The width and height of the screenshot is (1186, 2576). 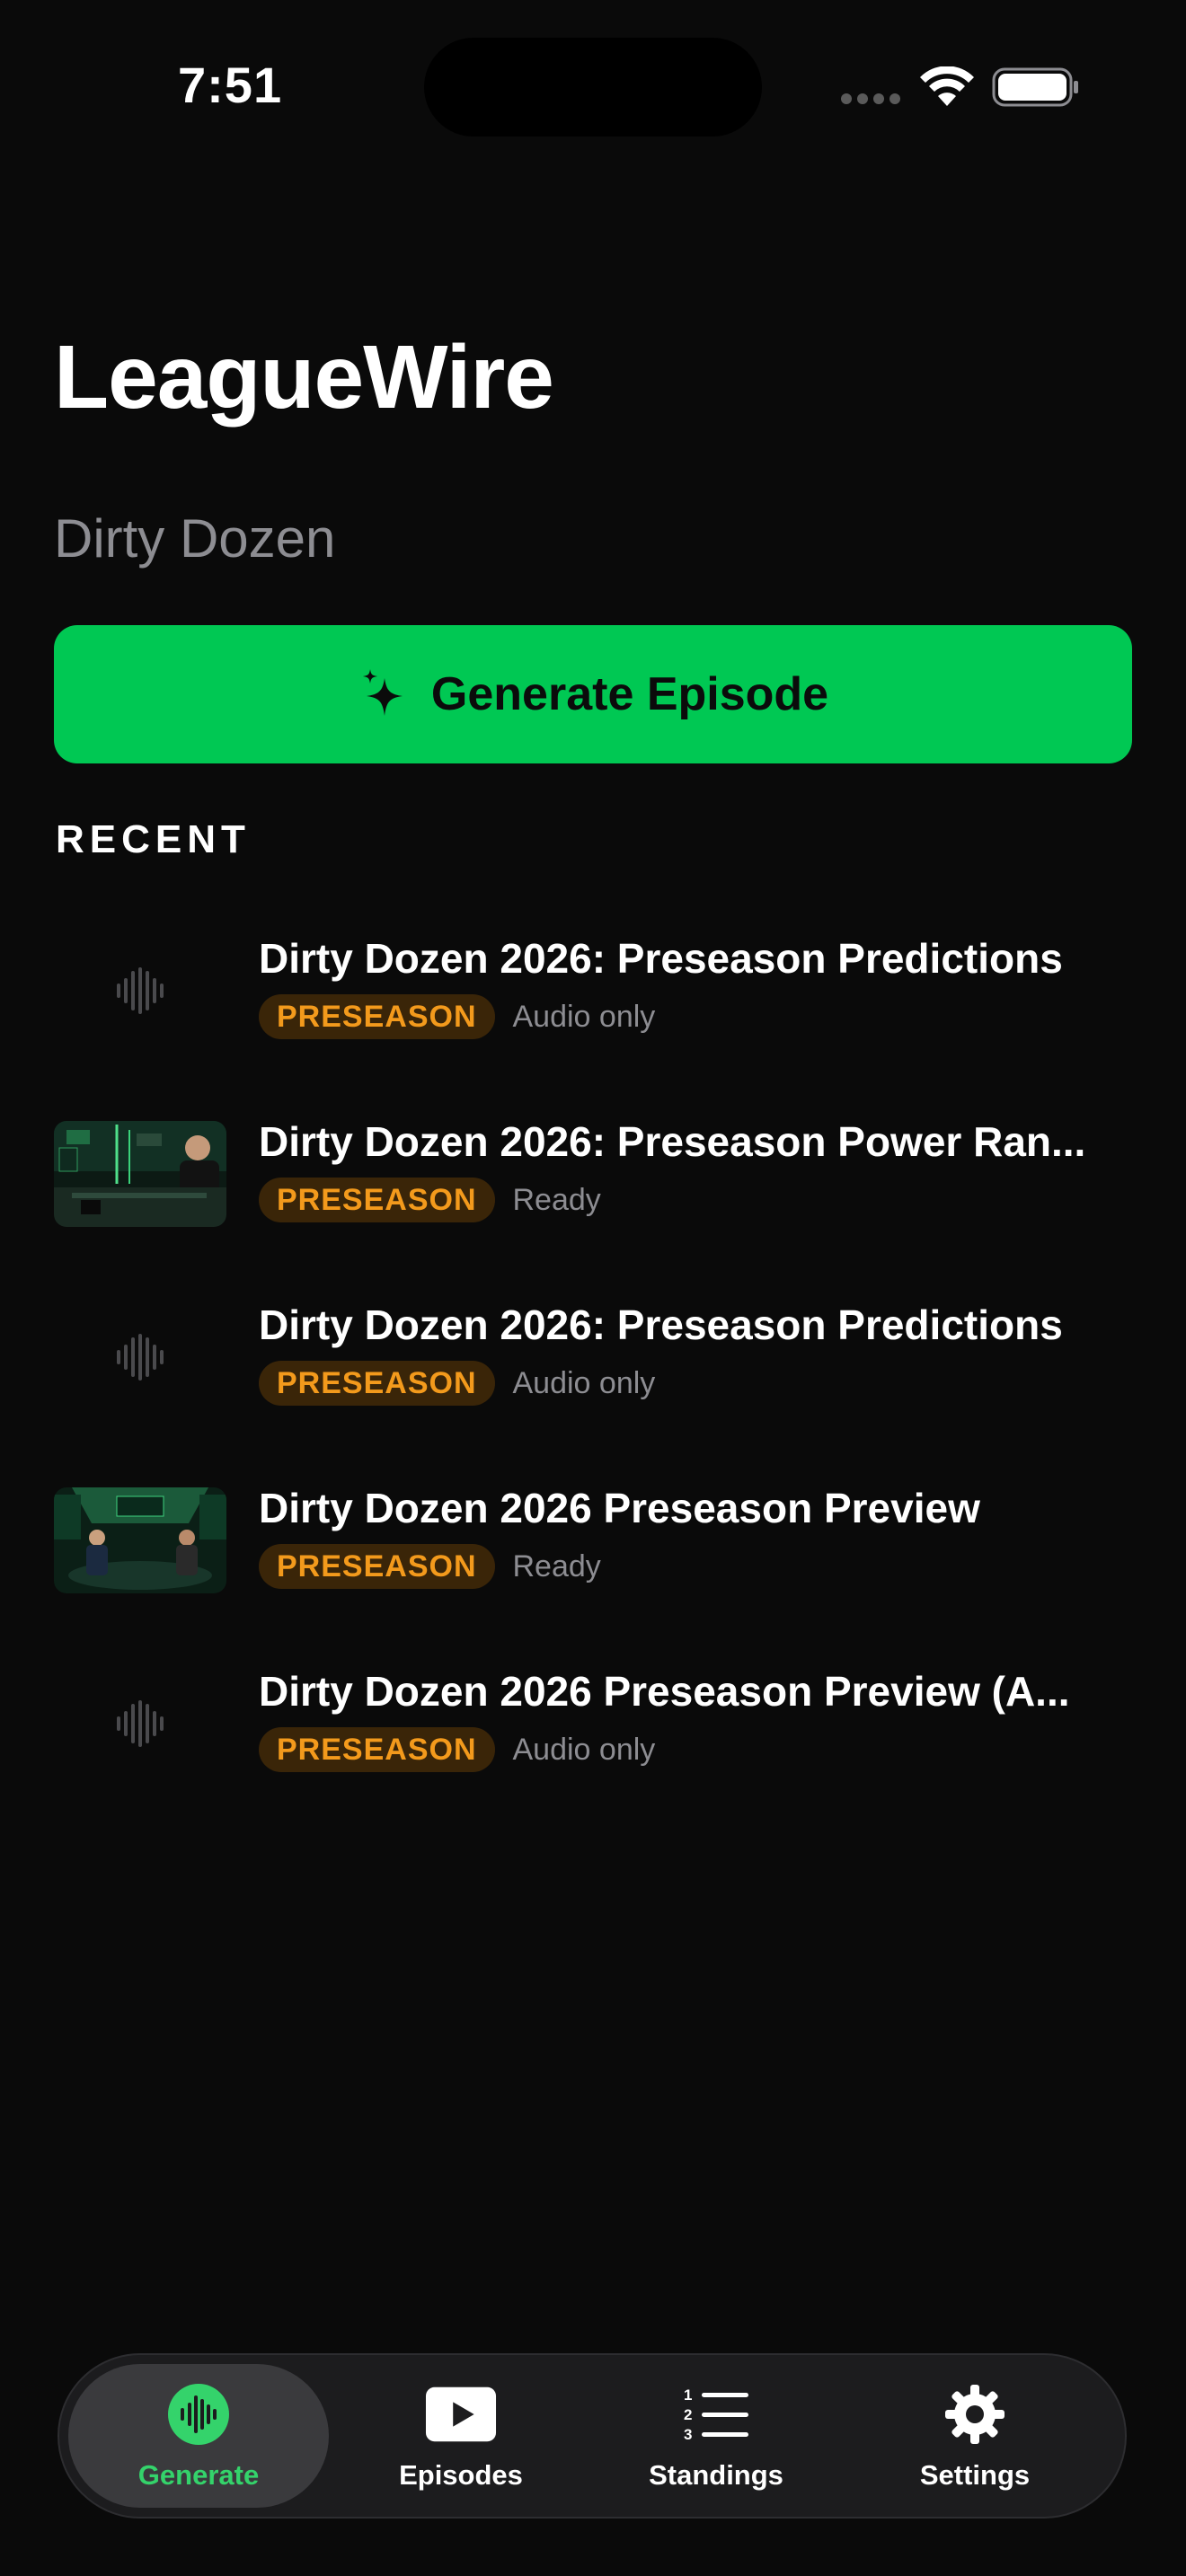 I want to click on status-time: 7:51, so click(x=230, y=85).